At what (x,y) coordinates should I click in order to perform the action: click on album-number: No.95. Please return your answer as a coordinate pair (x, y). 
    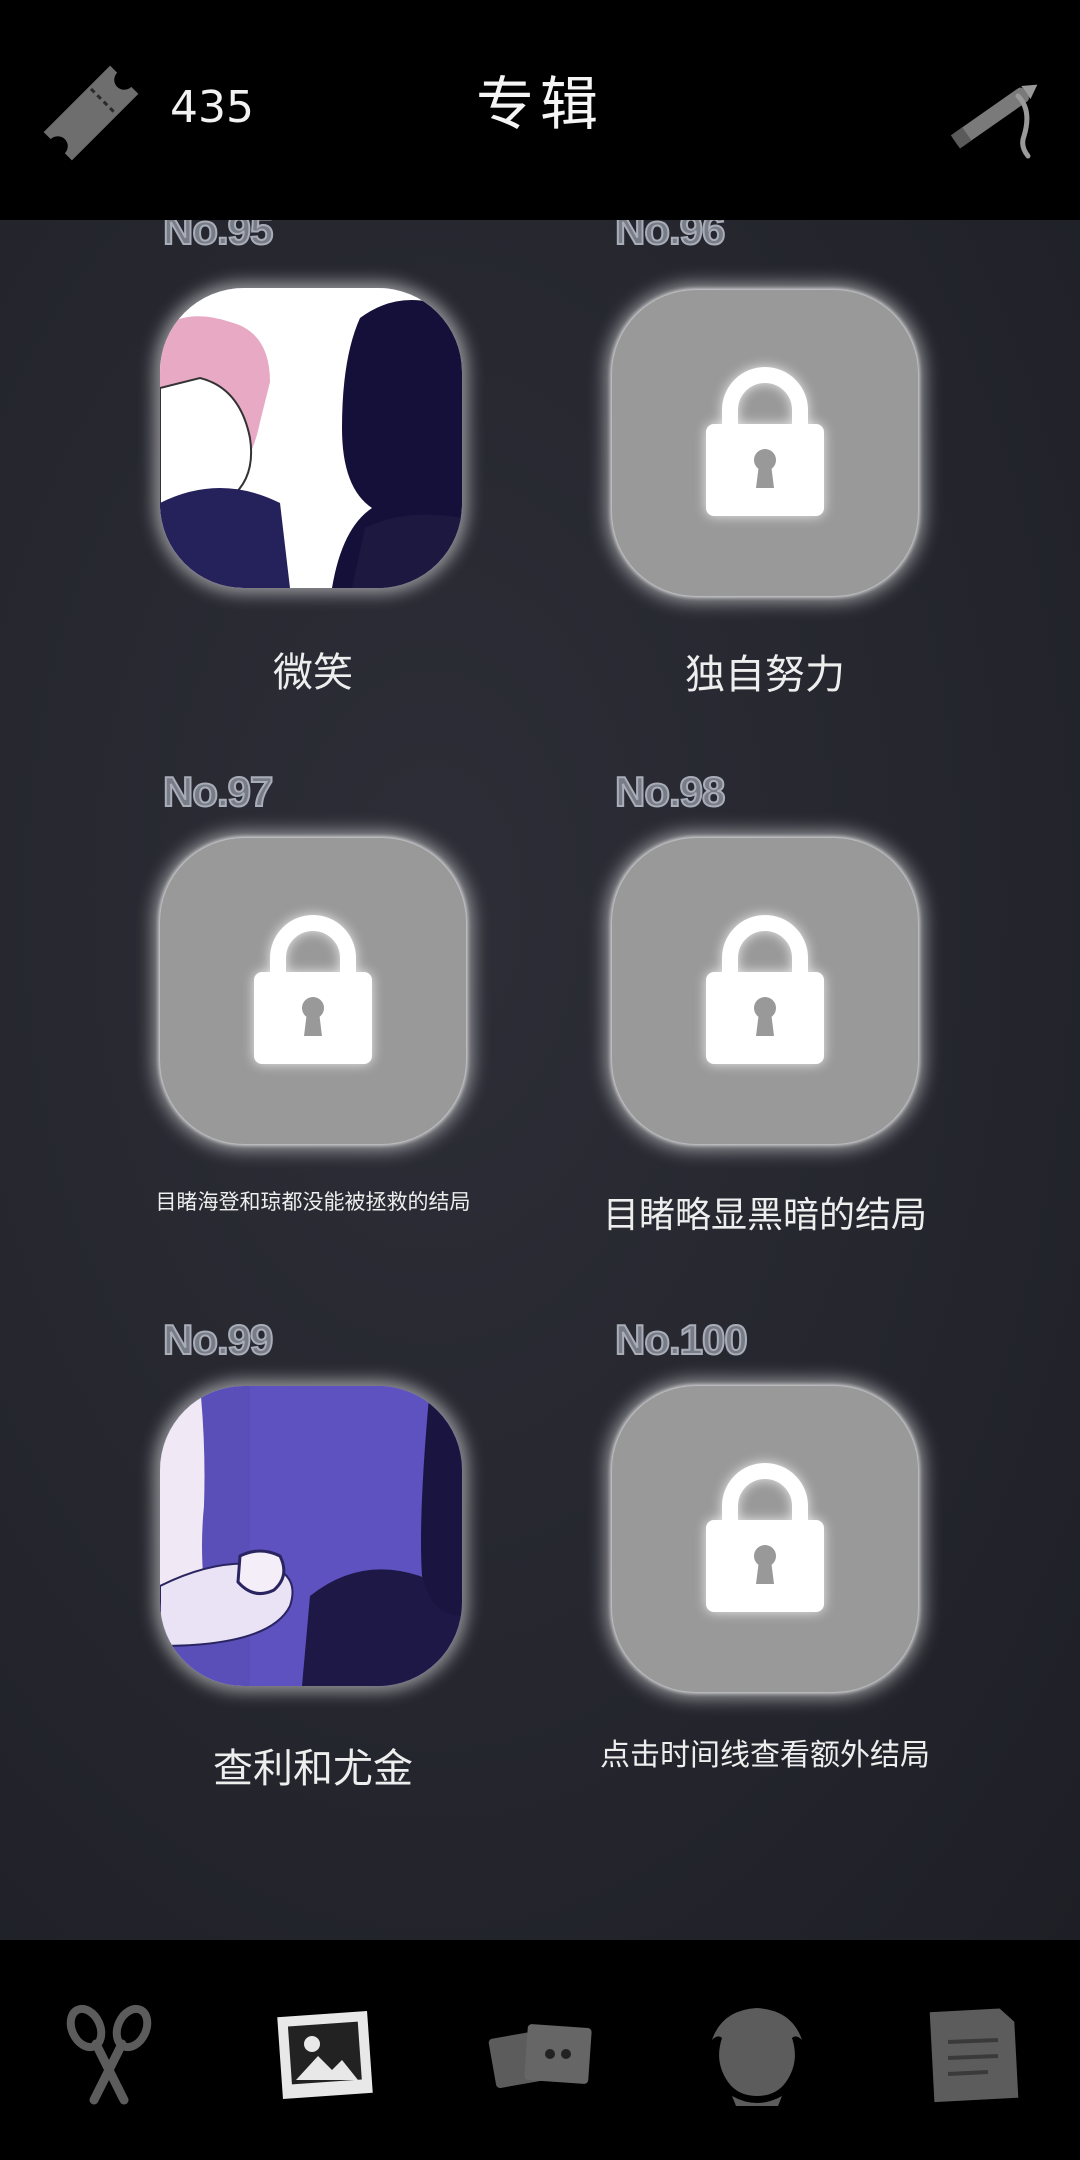
    Looking at the image, I should click on (218, 237).